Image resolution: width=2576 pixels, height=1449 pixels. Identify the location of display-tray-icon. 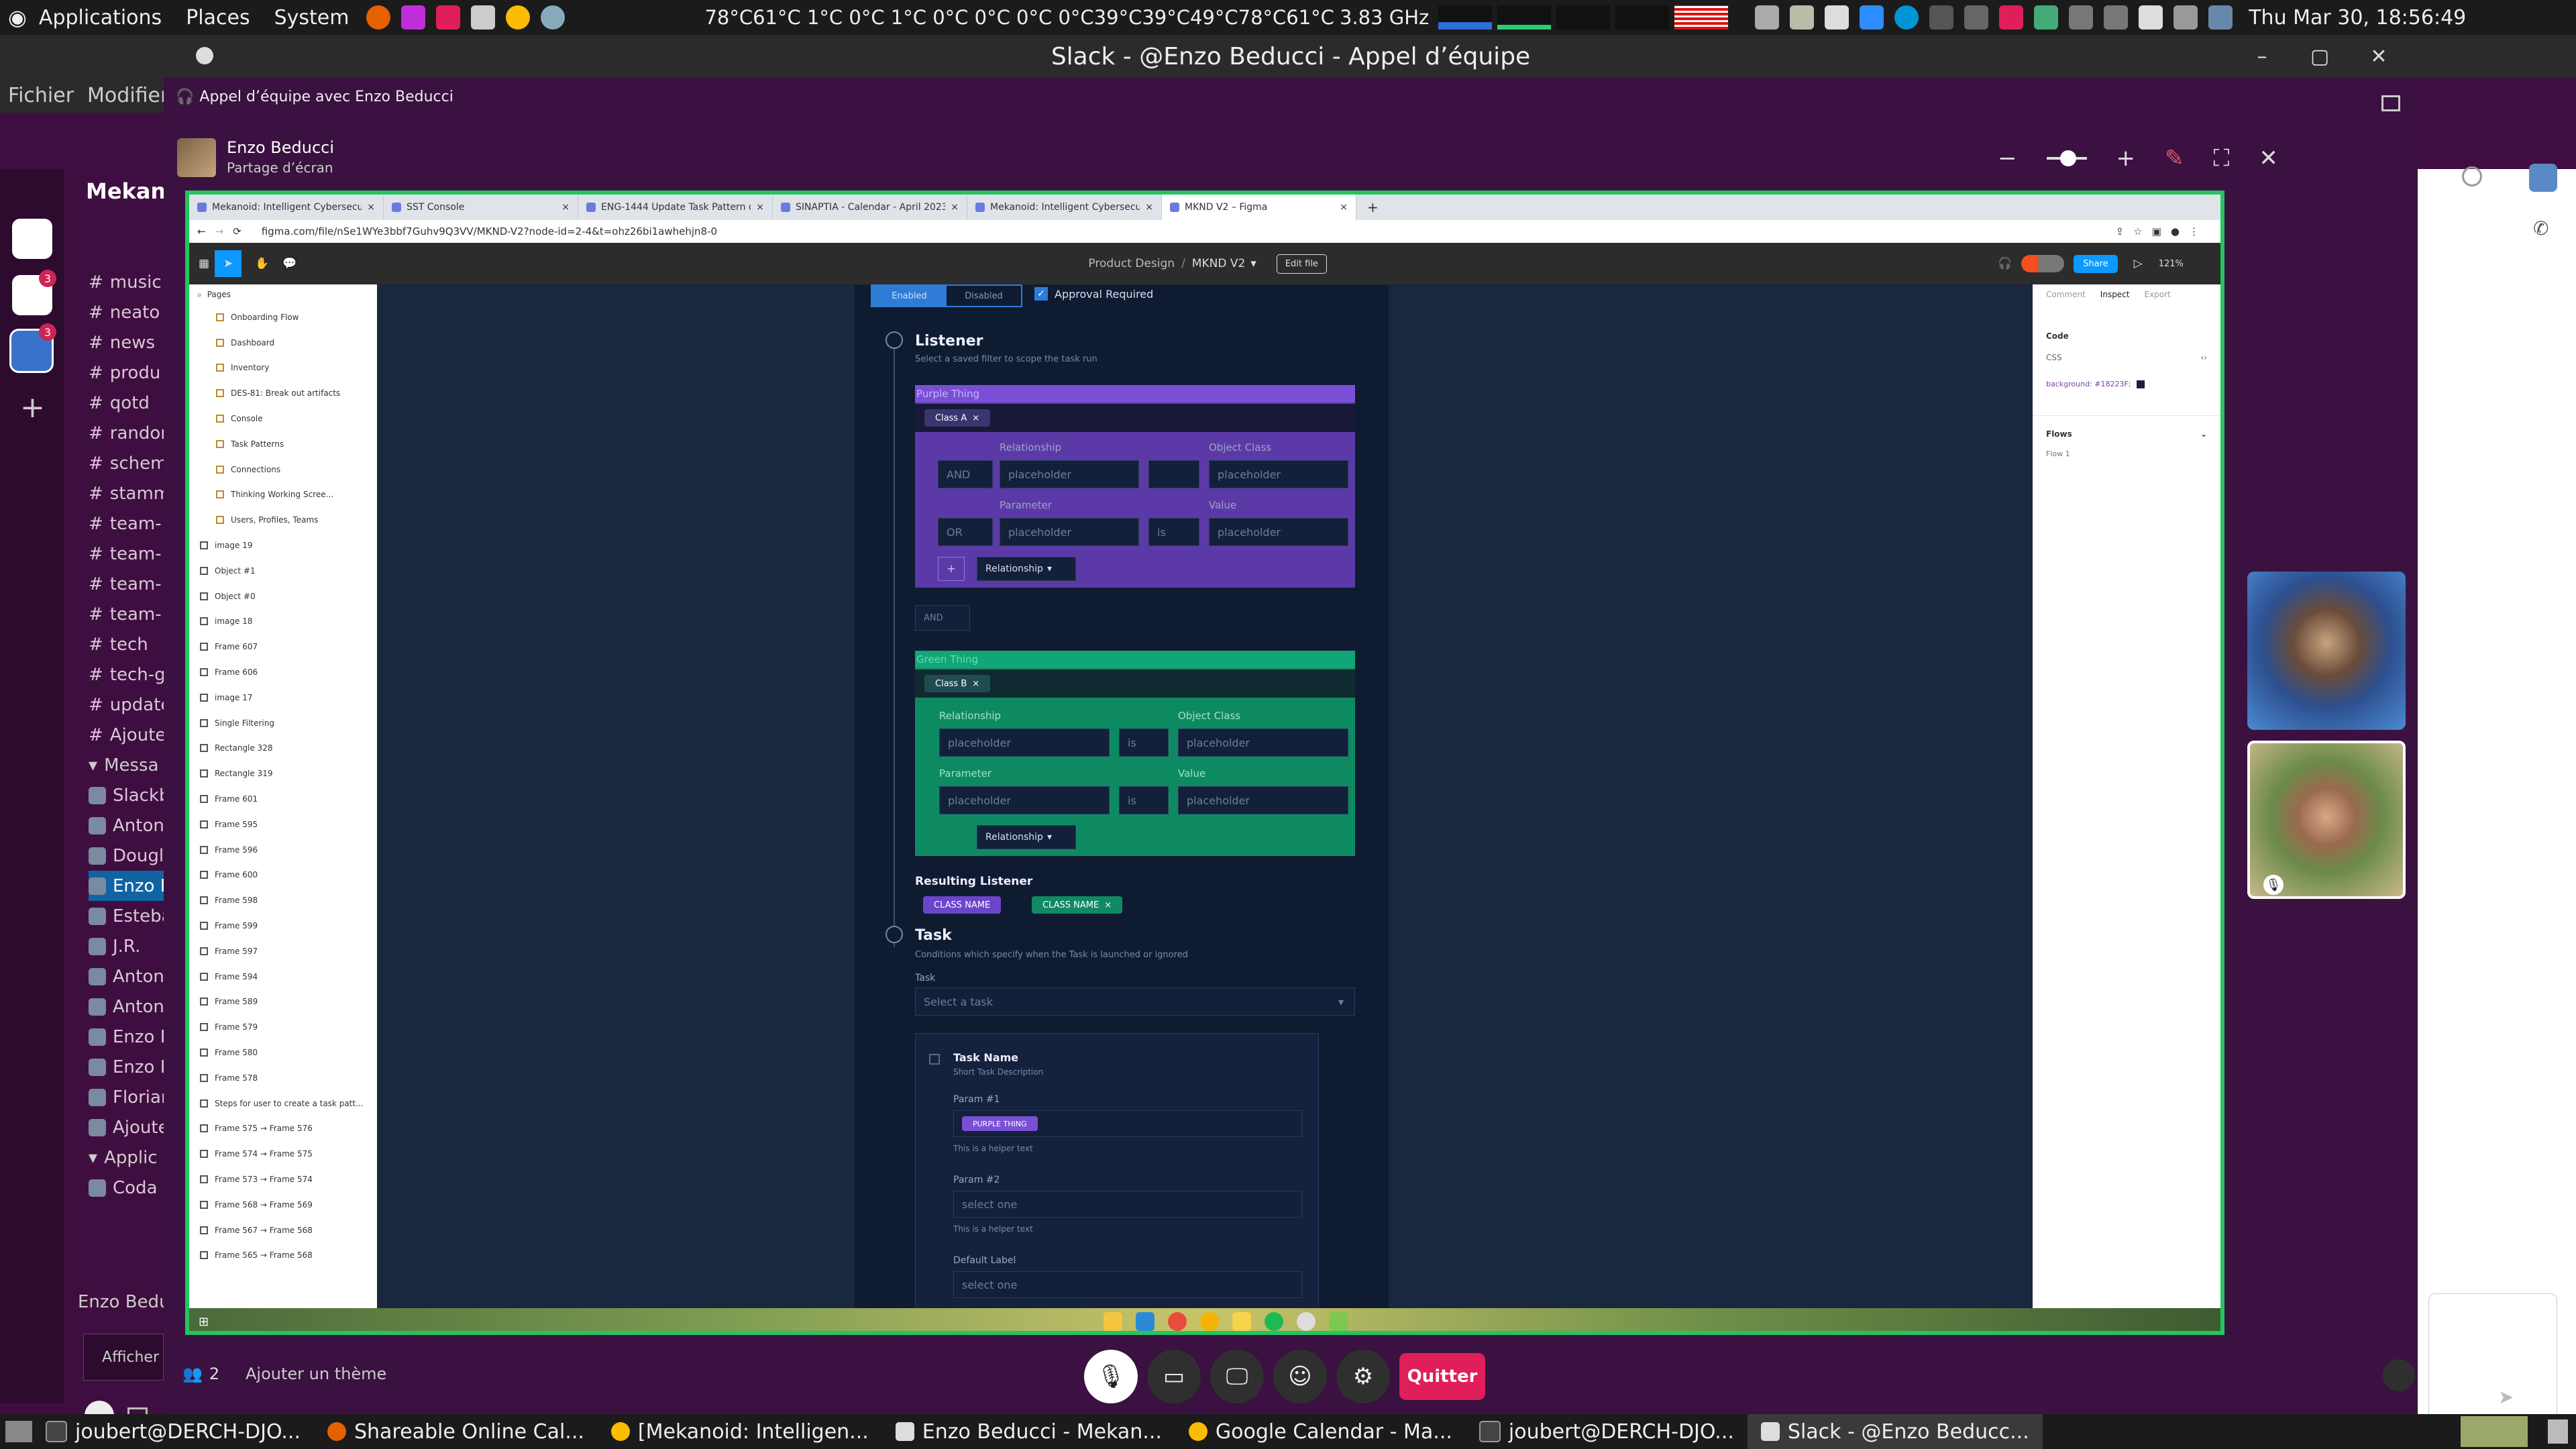
(1767, 17).